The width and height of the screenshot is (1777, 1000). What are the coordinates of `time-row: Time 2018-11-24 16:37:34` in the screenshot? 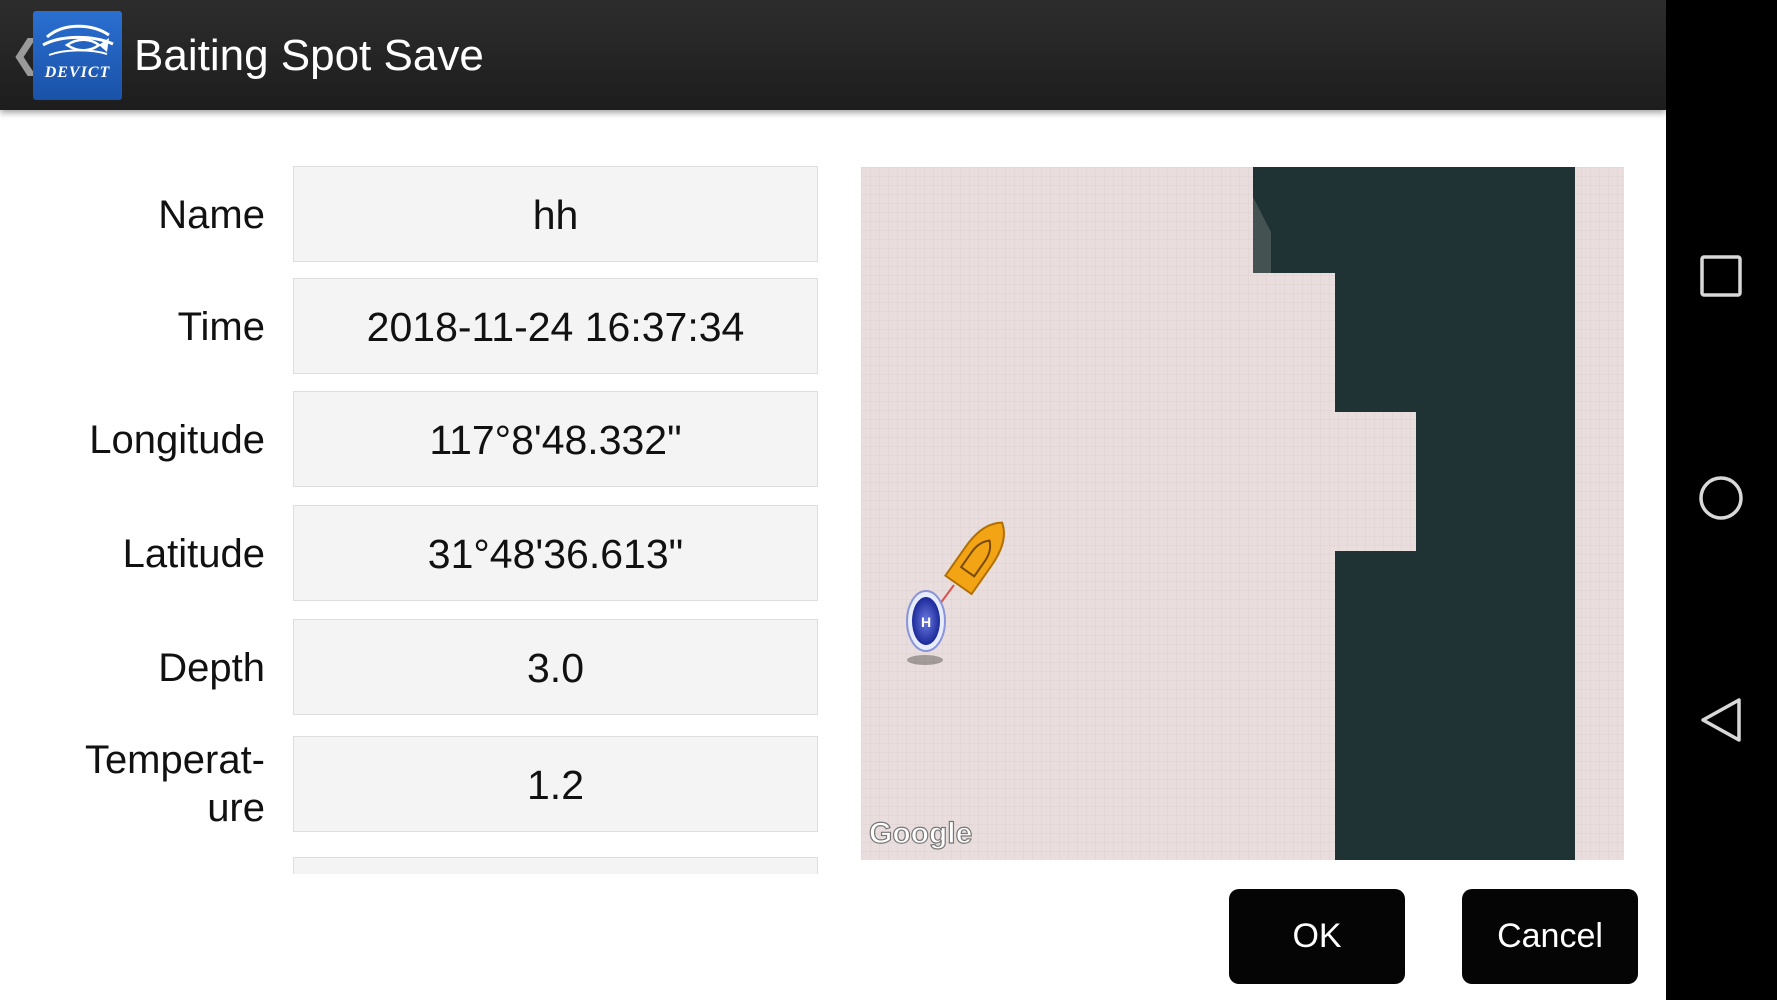 It's located at (415, 327).